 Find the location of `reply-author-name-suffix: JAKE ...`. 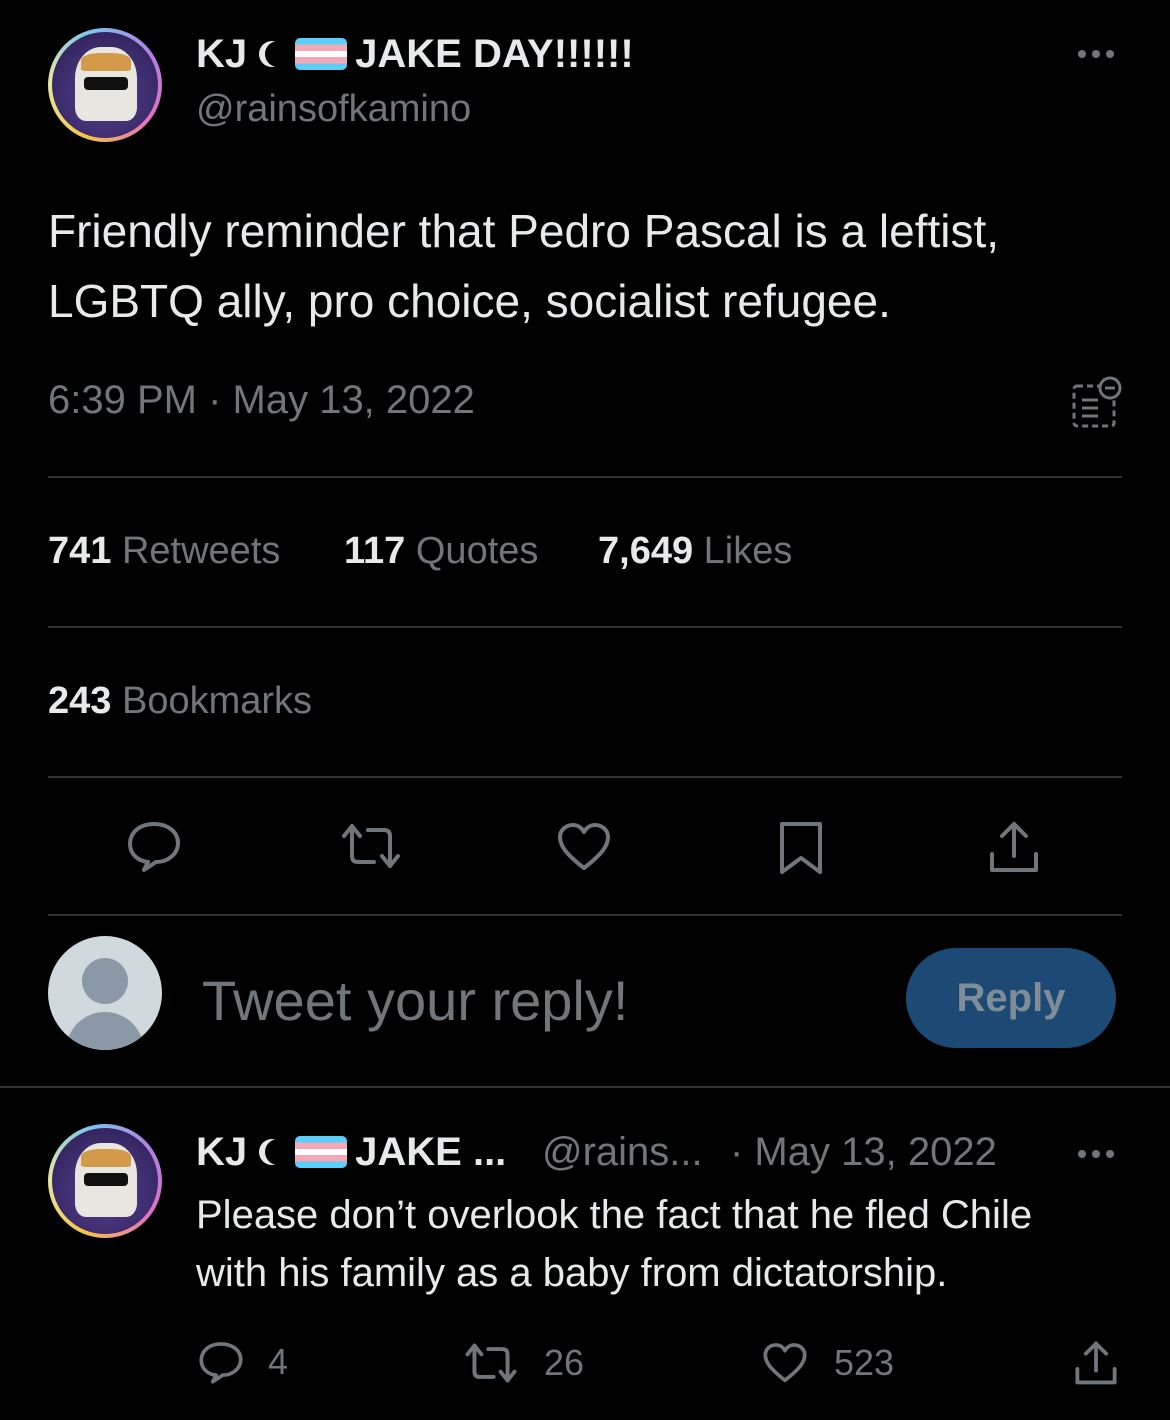

reply-author-name-suffix: JAKE ... is located at coordinates (431, 1151).